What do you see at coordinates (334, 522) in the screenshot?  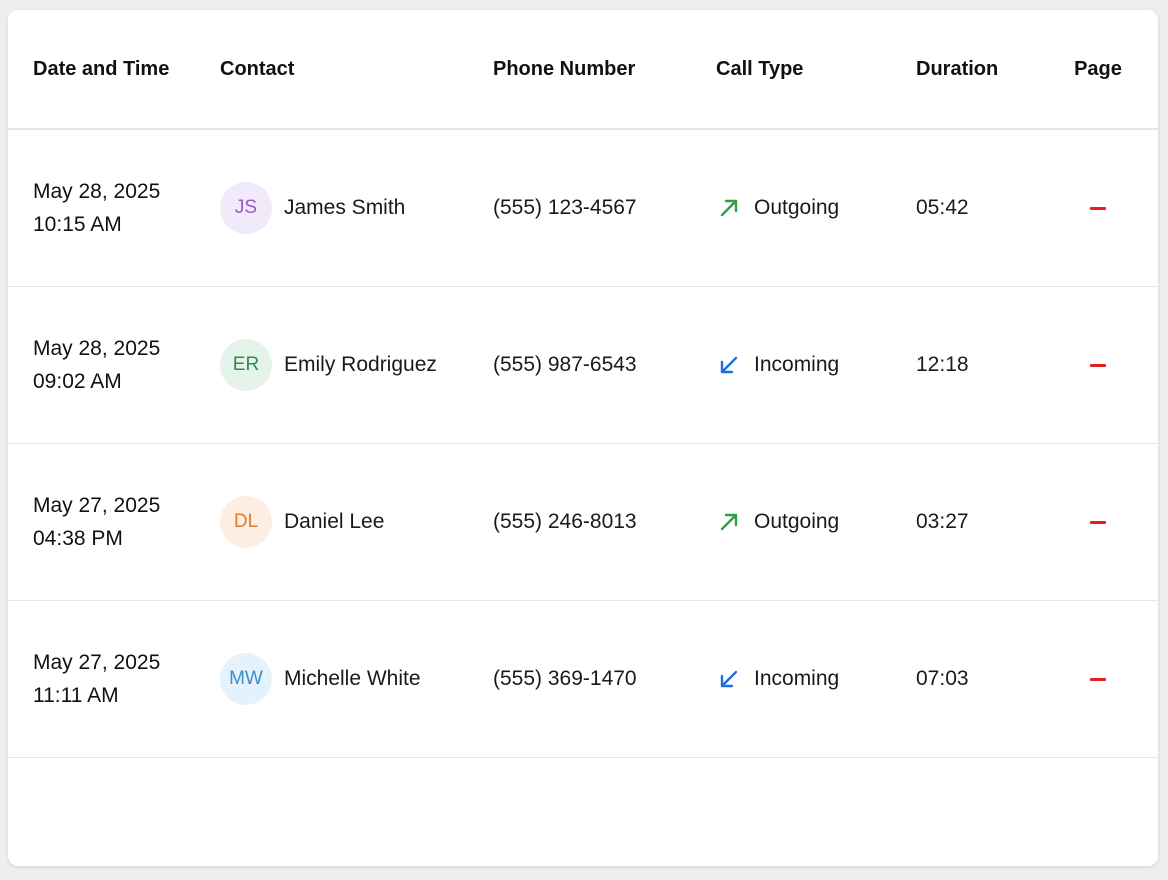 I see `contact-name: Daniel Lee` at bounding box center [334, 522].